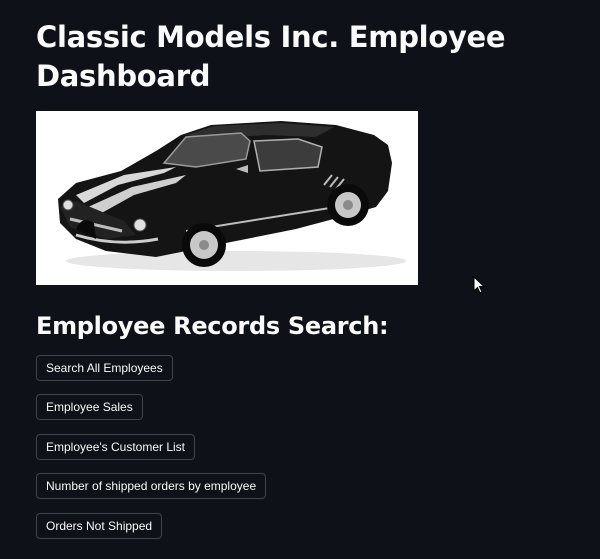 The width and height of the screenshot is (600, 559). I want to click on employee-sales-button: Employee Sales, so click(89, 407).